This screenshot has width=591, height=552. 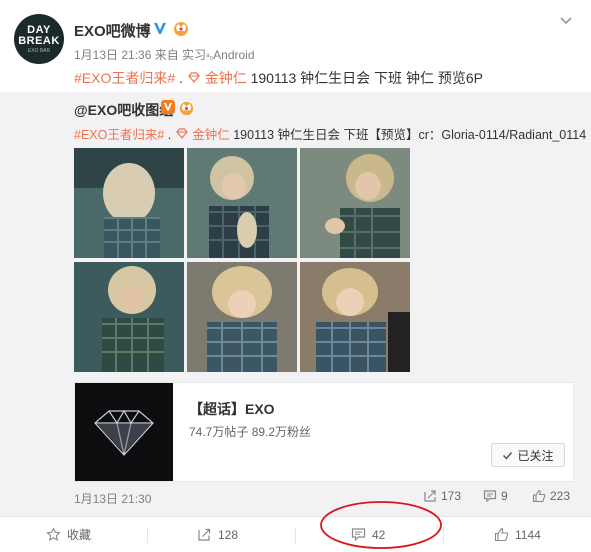 I want to click on like-value: 1144, so click(x=528, y=534).